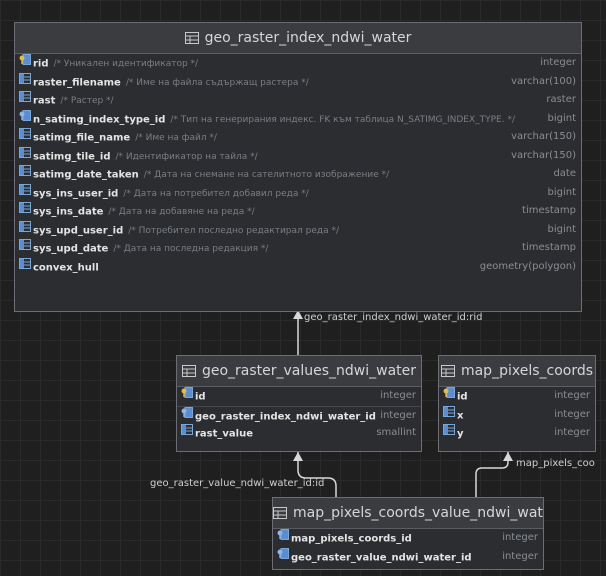 This screenshot has width=606, height=576. I want to click on column-name: sys_upd_user_id, so click(78, 230).